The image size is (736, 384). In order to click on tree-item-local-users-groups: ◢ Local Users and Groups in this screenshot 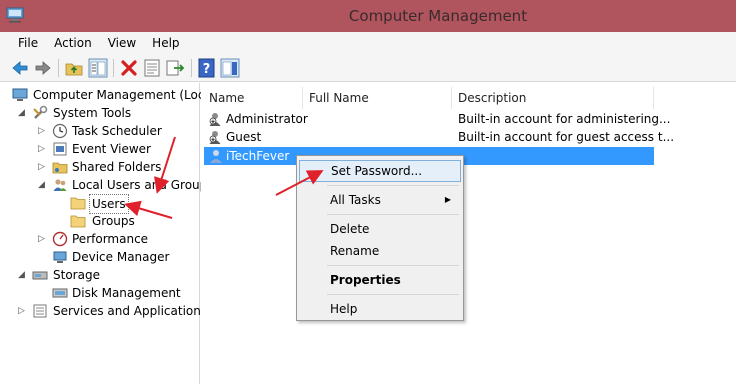, I will do `click(108, 185)`.